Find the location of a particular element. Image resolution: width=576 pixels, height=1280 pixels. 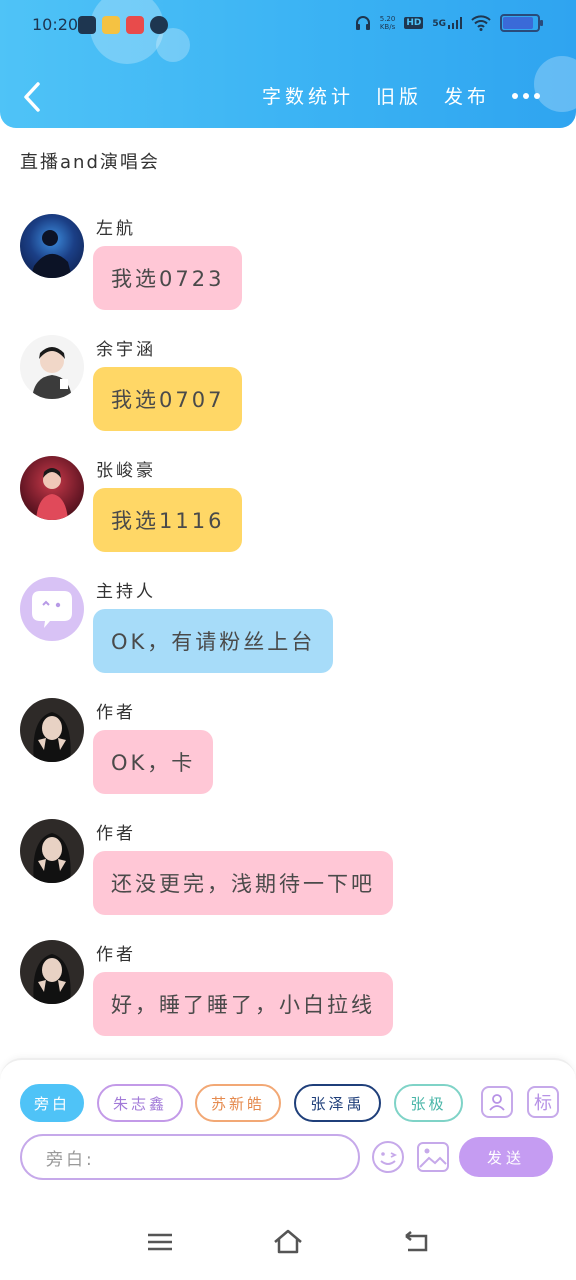

emoji-icon is located at coordinates (388, 1157).